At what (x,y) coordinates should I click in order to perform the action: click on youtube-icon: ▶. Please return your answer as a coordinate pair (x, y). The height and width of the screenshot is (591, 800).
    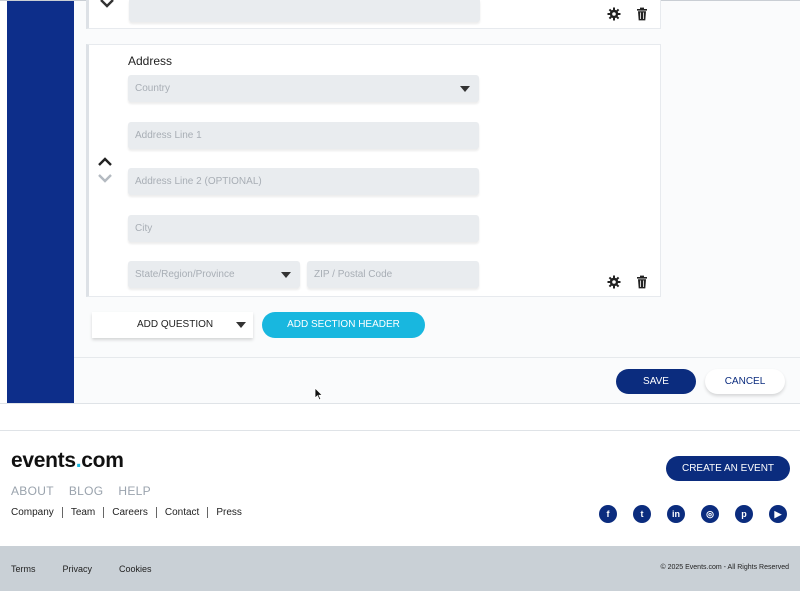
    Looking at the image, I should click on (778, 514).